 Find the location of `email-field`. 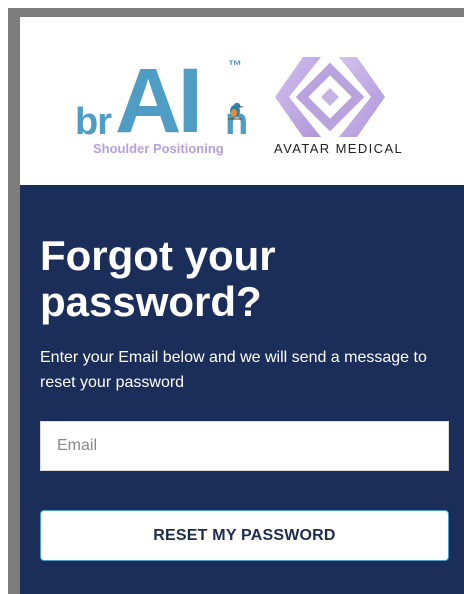

email-field is located at coordinates (244, 446).